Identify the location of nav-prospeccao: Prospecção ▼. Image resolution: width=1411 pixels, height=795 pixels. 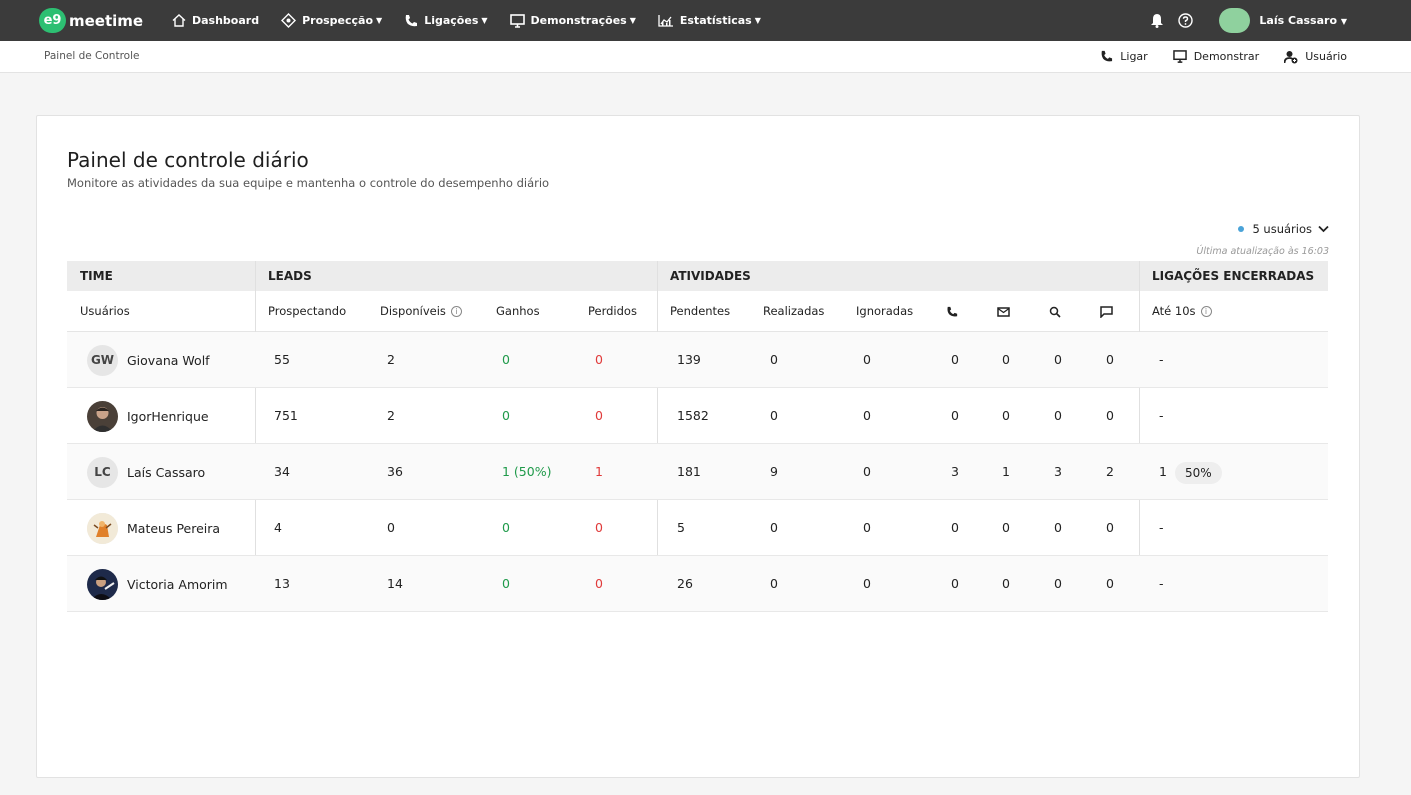
(331, 20).